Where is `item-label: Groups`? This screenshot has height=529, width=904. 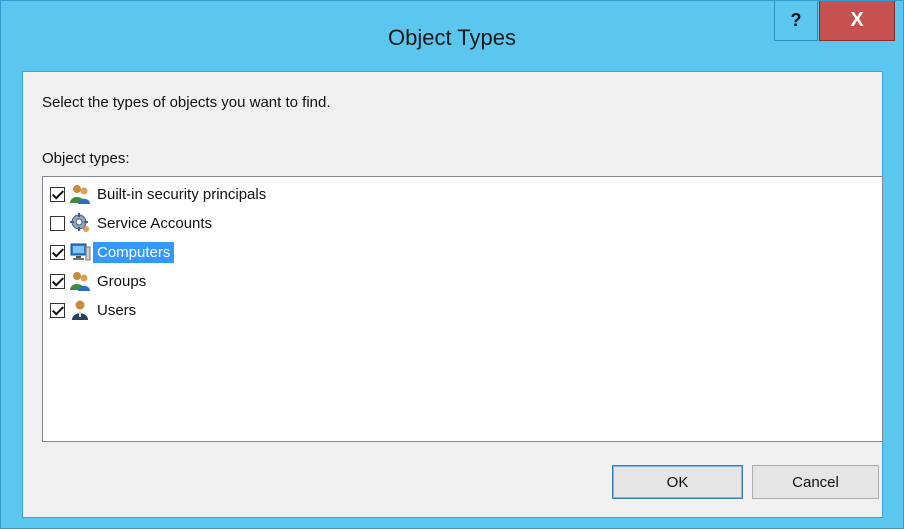 item-label: Groups is located at coordinates (122, 281).